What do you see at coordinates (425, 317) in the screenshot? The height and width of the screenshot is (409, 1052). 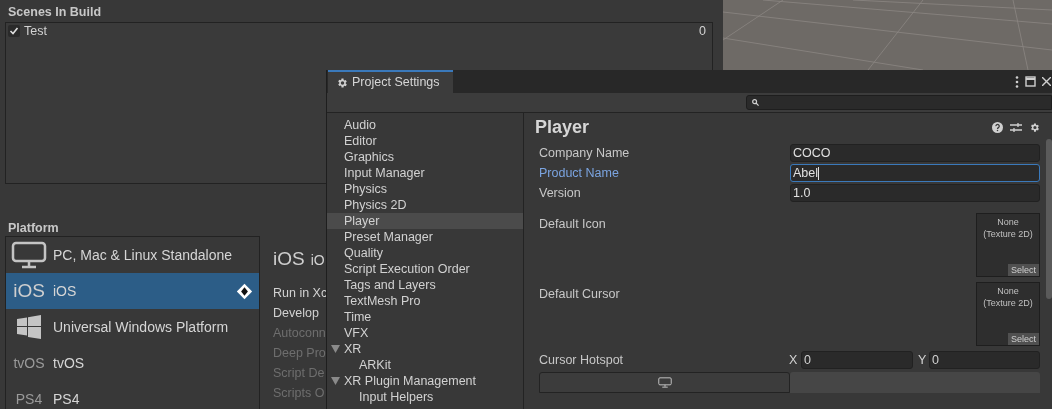 I see `settings-category: Time` at bounding box center [425, 317].